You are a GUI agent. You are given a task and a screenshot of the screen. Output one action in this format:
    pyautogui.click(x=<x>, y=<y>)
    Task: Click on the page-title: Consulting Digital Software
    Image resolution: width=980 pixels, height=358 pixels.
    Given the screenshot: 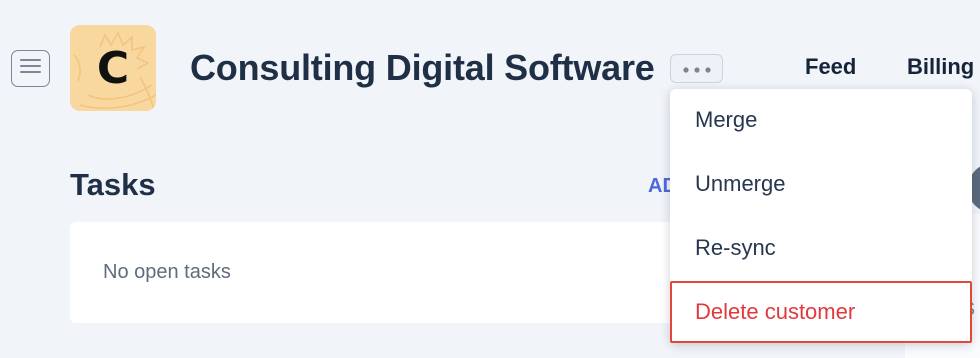 What is the action you would take?
    pyautogui.click(x=422, y=67)
    